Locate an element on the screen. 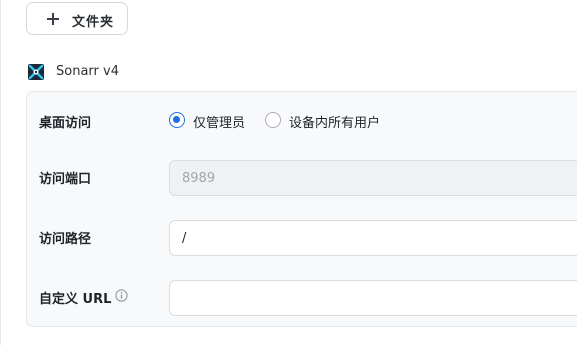 This screenshot has height=345, width=577. access-port-label: 访问端口 is located at coordinates (65, 179).